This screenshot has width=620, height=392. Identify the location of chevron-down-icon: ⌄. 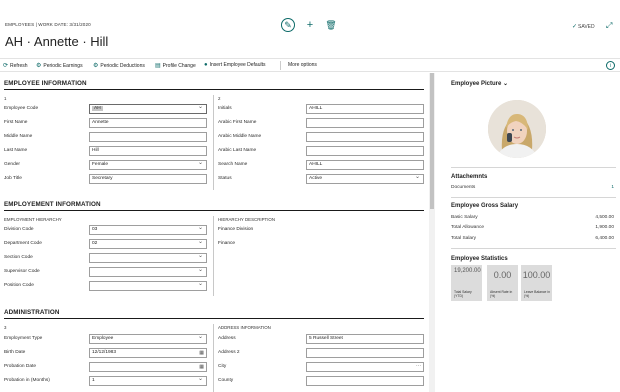
(506, 84).